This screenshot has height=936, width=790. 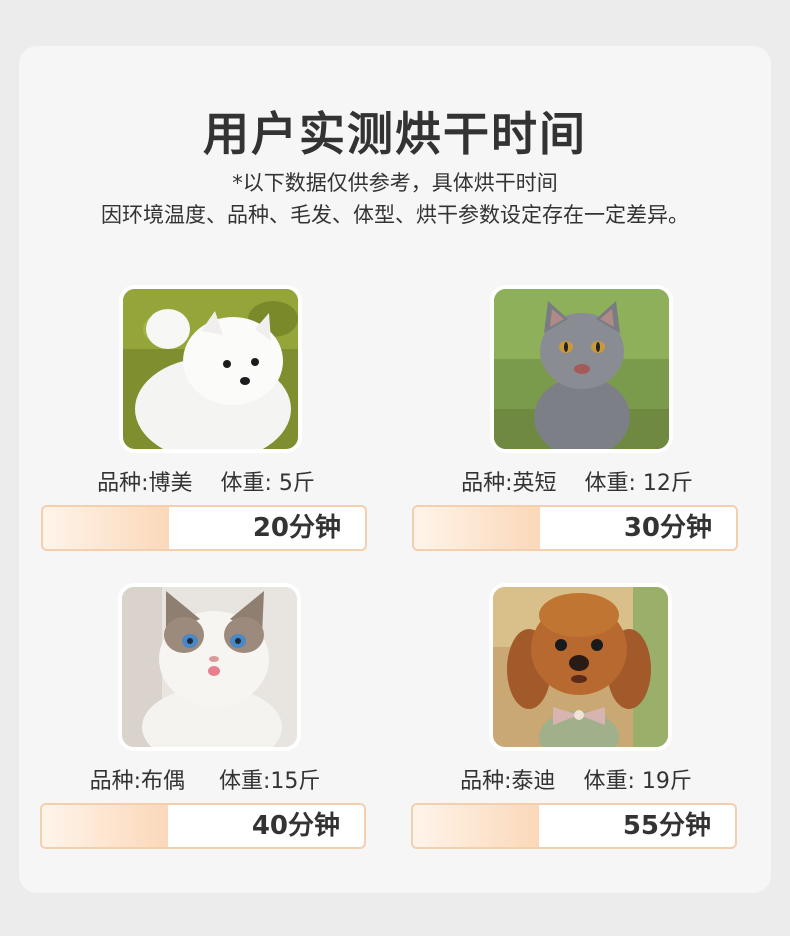 What do you see at coordinates (204, 528) in the screenshot?
I see `drying-time-bar: 20分钟` at bounding box center [204, 528].